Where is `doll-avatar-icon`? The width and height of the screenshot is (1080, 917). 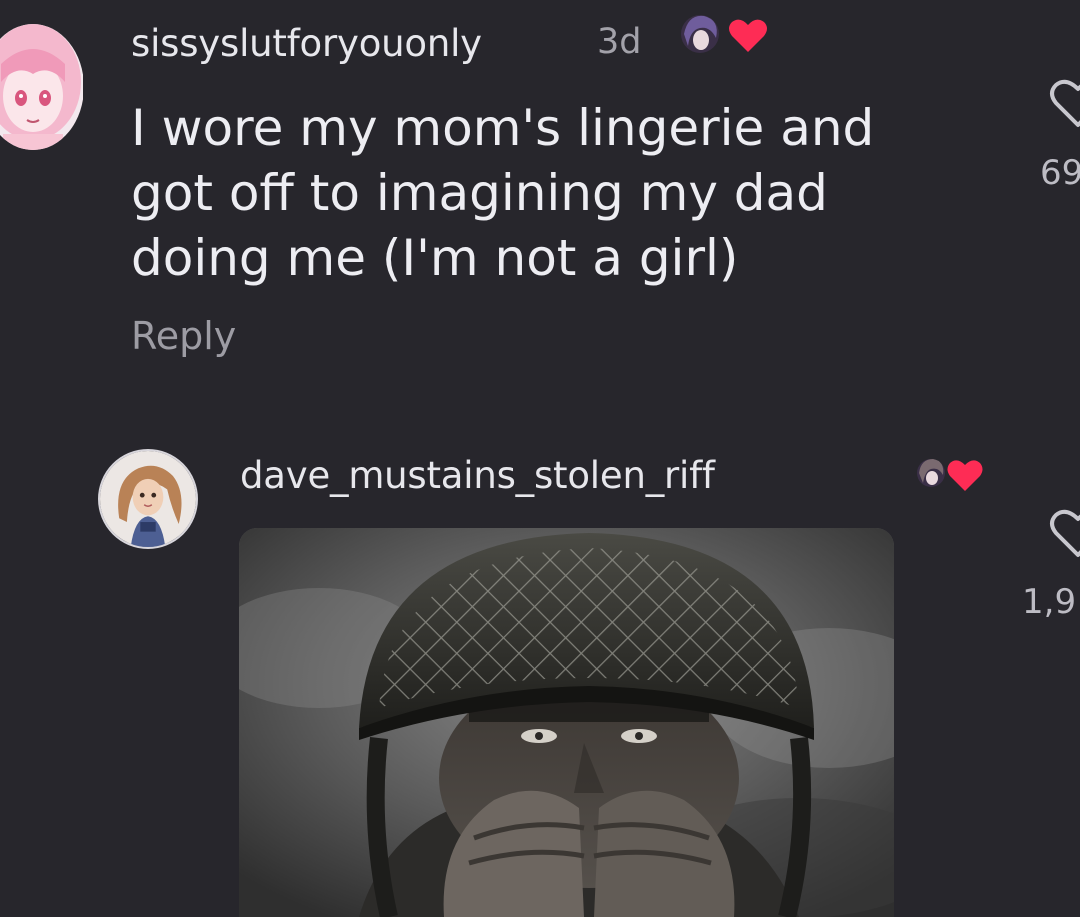
doll-avatar-icon is located at coordinates (148, 499).